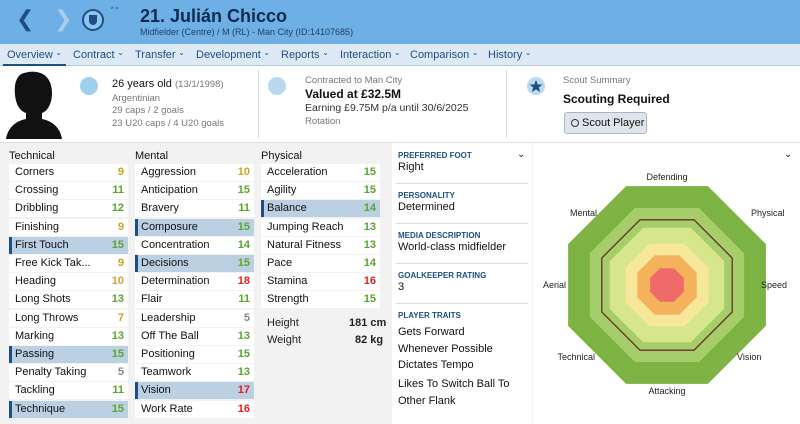 The image size is (800, 424). What do you see at coordinates (68, 300) in the screenshot?
I see `attribute-row: Long Shots 13` at bounding box center [68, 300].